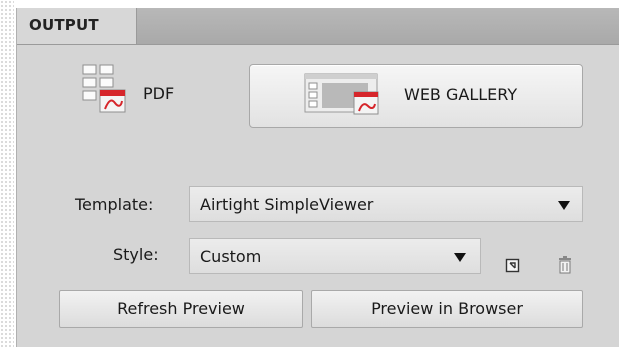  What do you see at coordinates (231, 256) in the screenshot?
I see `style-select-value: Custom` at bounding box center [231, 256].